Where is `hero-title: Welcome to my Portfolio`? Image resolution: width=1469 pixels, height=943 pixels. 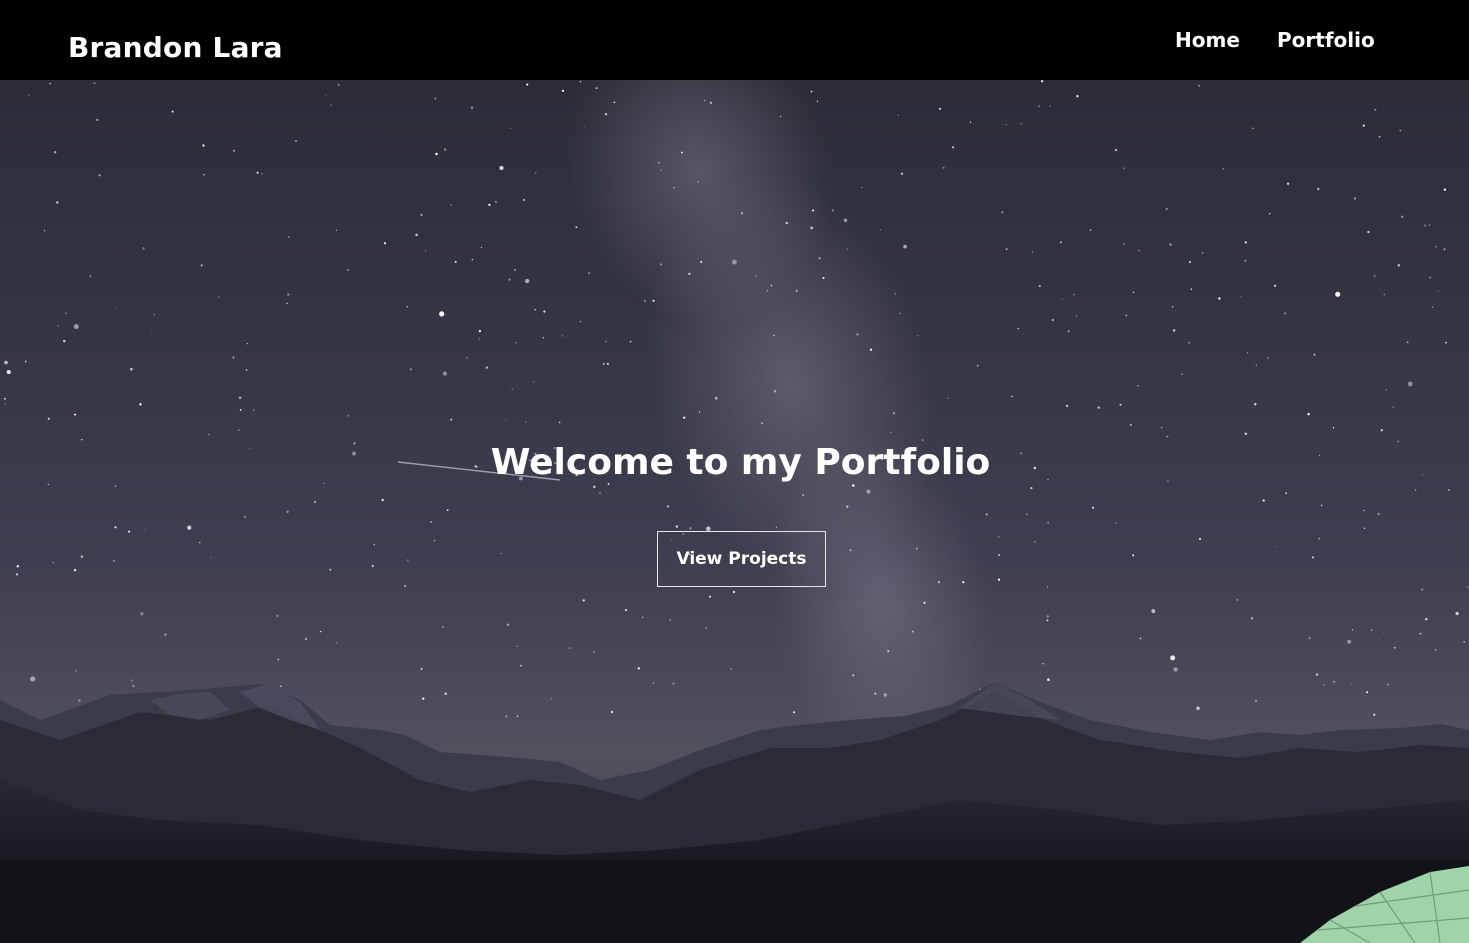 hero-title: Welcome to my Portfolio is located at coordinates (740, 462).